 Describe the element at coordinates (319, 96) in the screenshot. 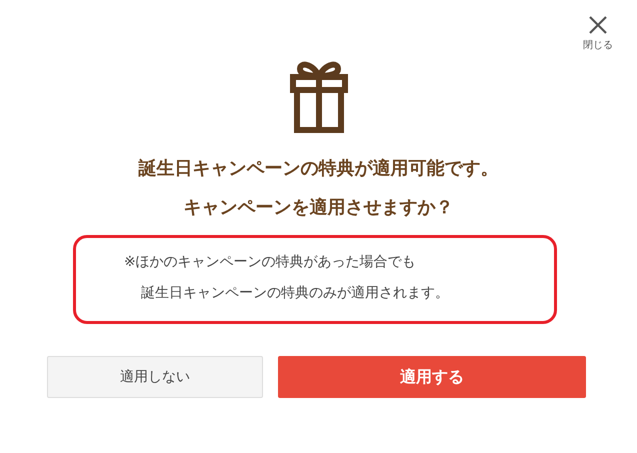

I see `gift-icon` at that location.